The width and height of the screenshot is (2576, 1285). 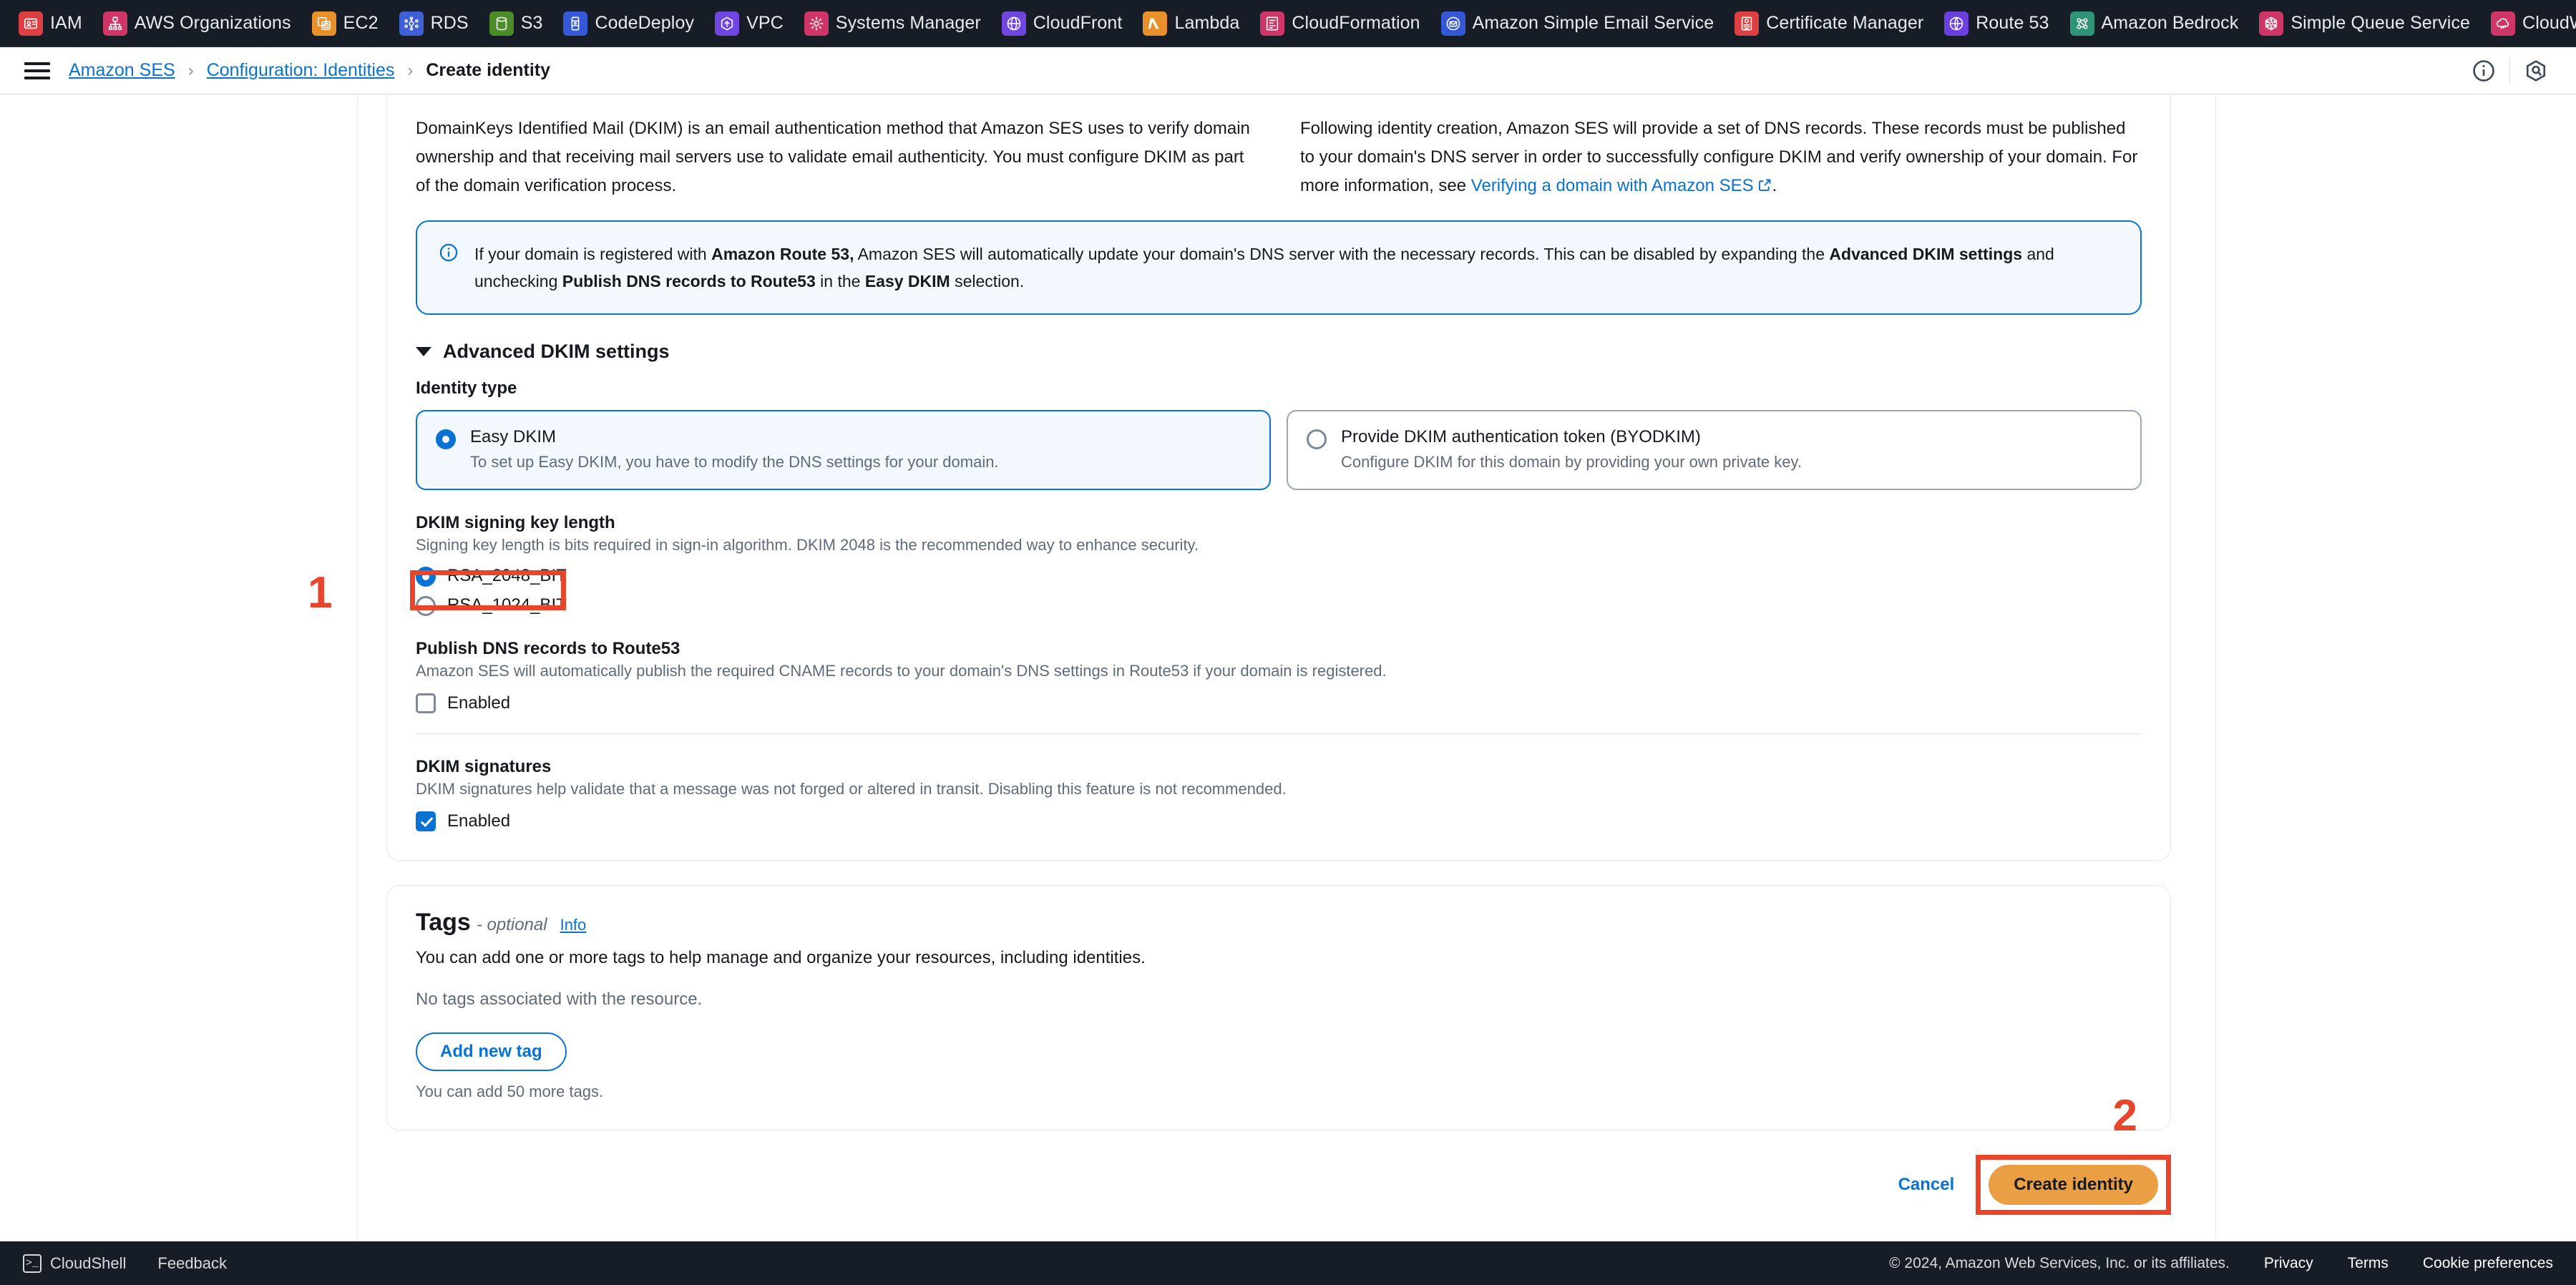 What do you see at coordinates (2368, 1263) in the screenshot?
I see `terms-link: Terms` at bounding box center [2368, 1263].